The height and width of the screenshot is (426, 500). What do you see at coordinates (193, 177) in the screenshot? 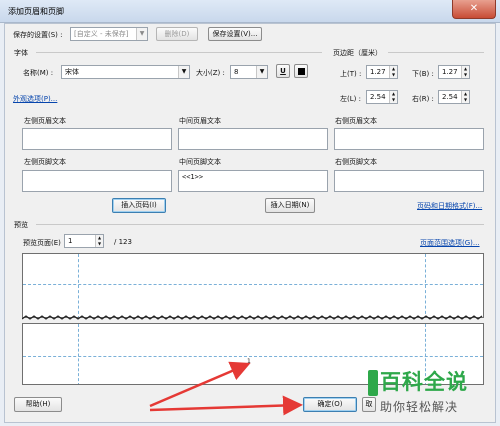
I see `center-footer-value: <<1>>` at bounding box center [193, 177].